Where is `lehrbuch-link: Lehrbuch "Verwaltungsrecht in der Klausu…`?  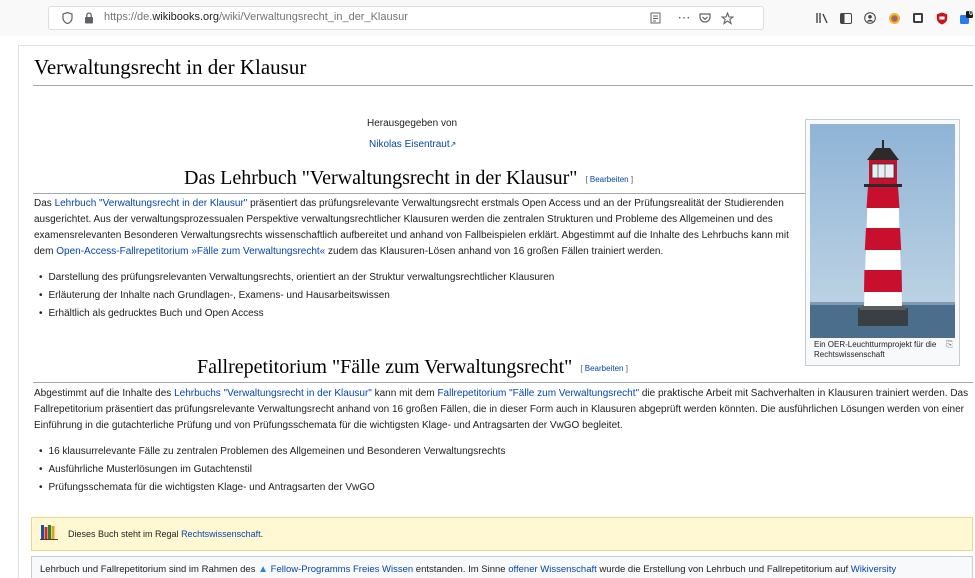
lehrbuch-link: Lehrbuch "Verwaltungsrecht in der Klausu… is located at coordinates (151, 203).